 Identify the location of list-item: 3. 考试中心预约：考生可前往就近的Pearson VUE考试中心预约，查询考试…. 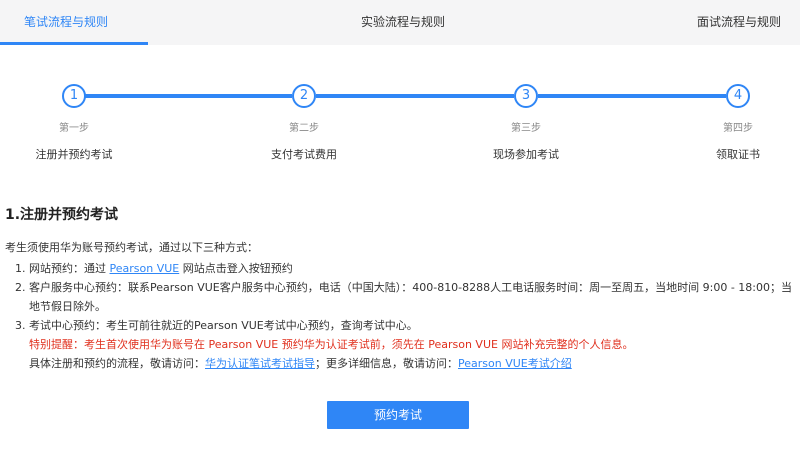
(405, 325).